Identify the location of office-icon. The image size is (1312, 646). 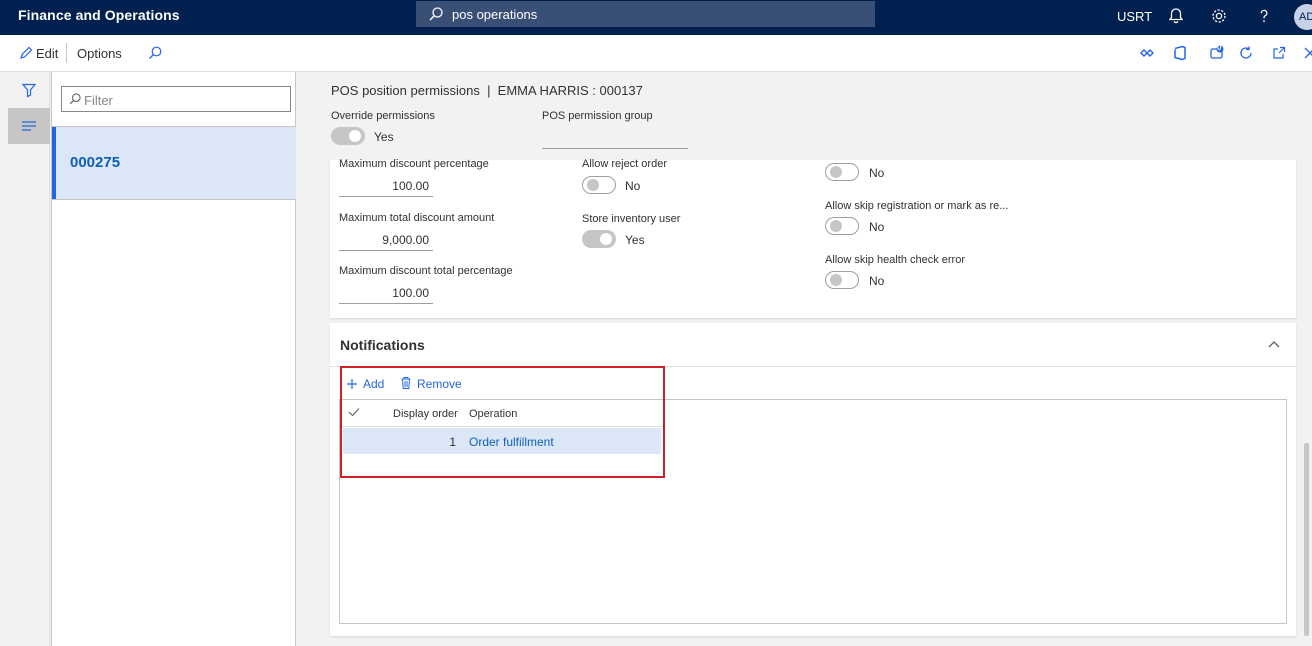
(1180, 53).